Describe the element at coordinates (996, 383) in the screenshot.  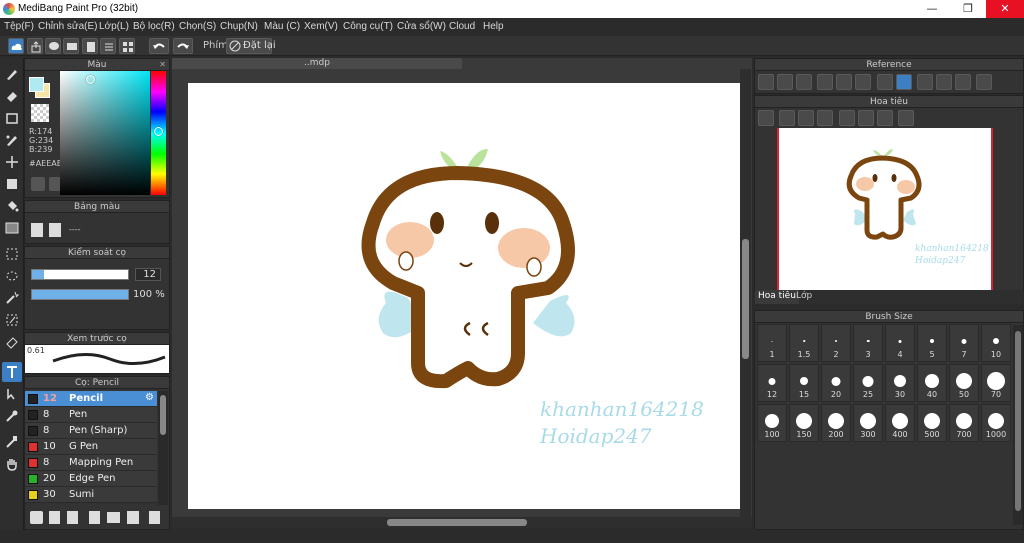
I see `brush-size-cell-70: 70` at that location.